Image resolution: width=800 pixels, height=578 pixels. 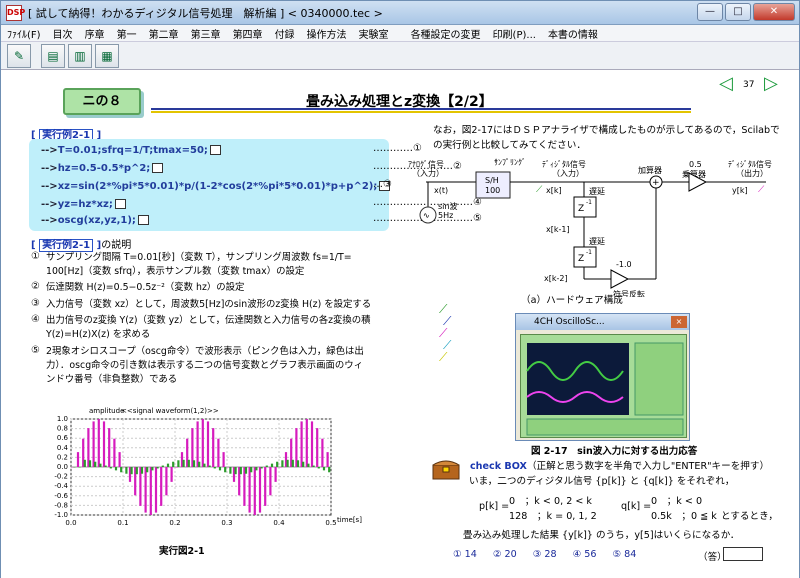 I want to click on chart-tool-button-3: ▦, so click(x=107, y=55).